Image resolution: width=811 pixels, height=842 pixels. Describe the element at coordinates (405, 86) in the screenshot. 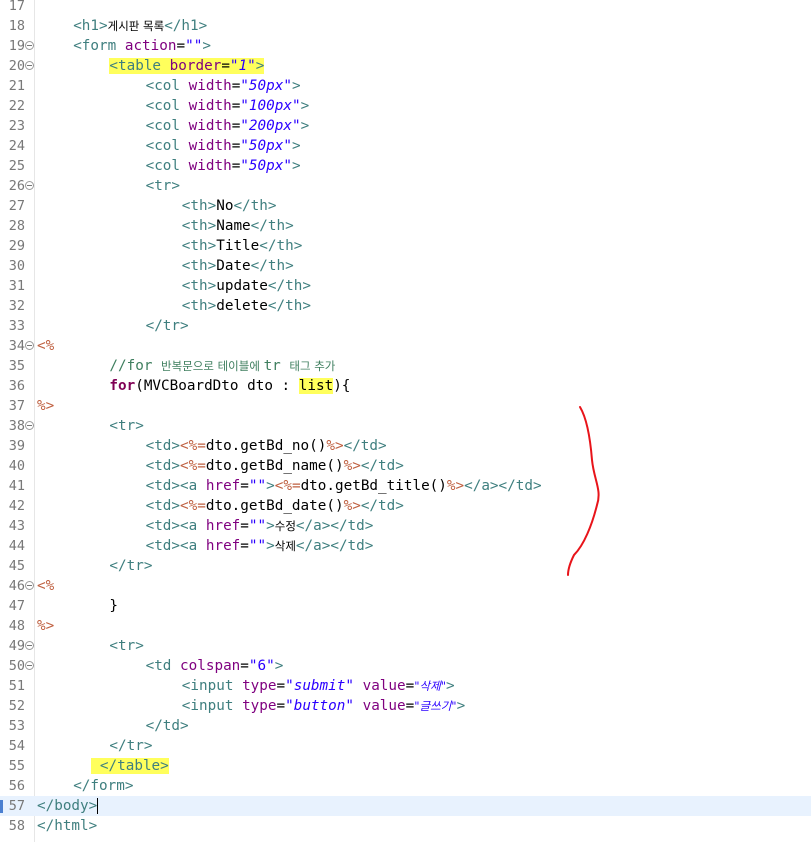

I see `code-line: 21 <col width="50px">` at that location.